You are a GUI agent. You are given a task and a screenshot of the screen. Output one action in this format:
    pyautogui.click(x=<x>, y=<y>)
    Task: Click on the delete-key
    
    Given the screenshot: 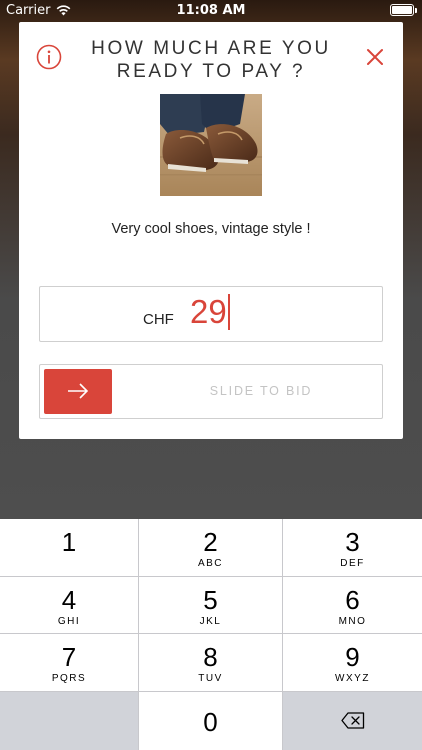 What is the action you would take?
    pyautogui.click(x=352, y=721)
    